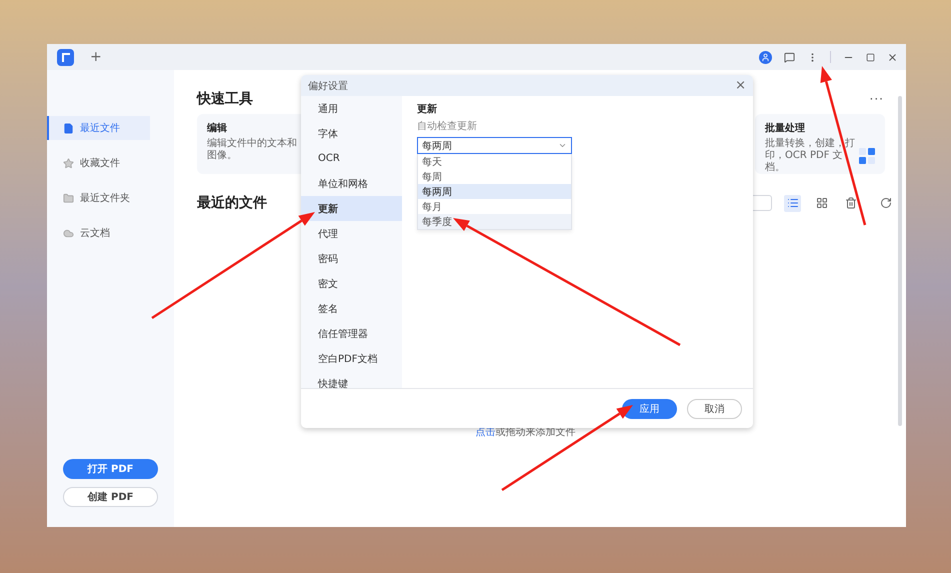  Describe the element at coordinates (494, 161) in the screenshot. I see `dropdown-option: 每天` at that location.